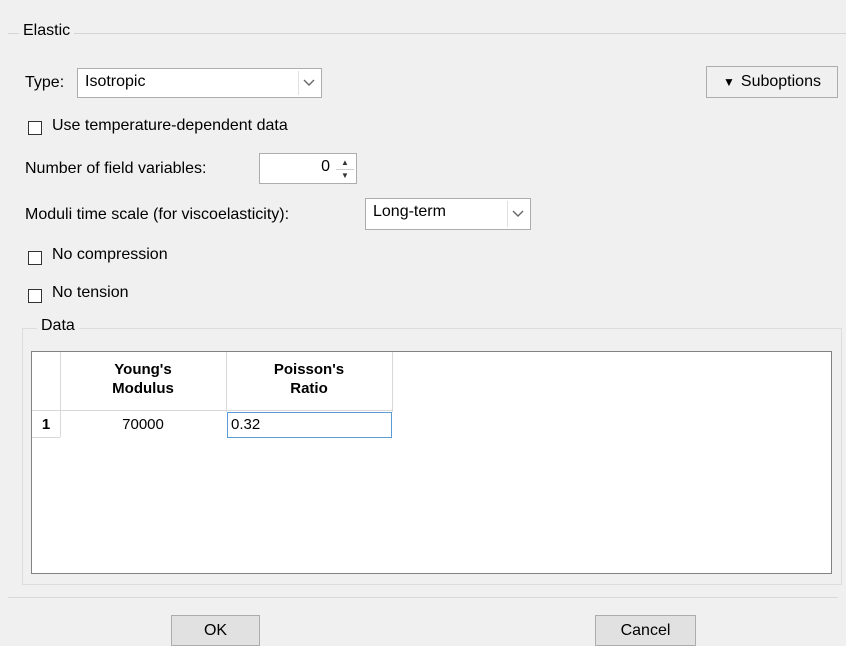  Describe the element at coordinates (448, 214) in the screenshot. I see `moduli-combo: Long-term` at that location.